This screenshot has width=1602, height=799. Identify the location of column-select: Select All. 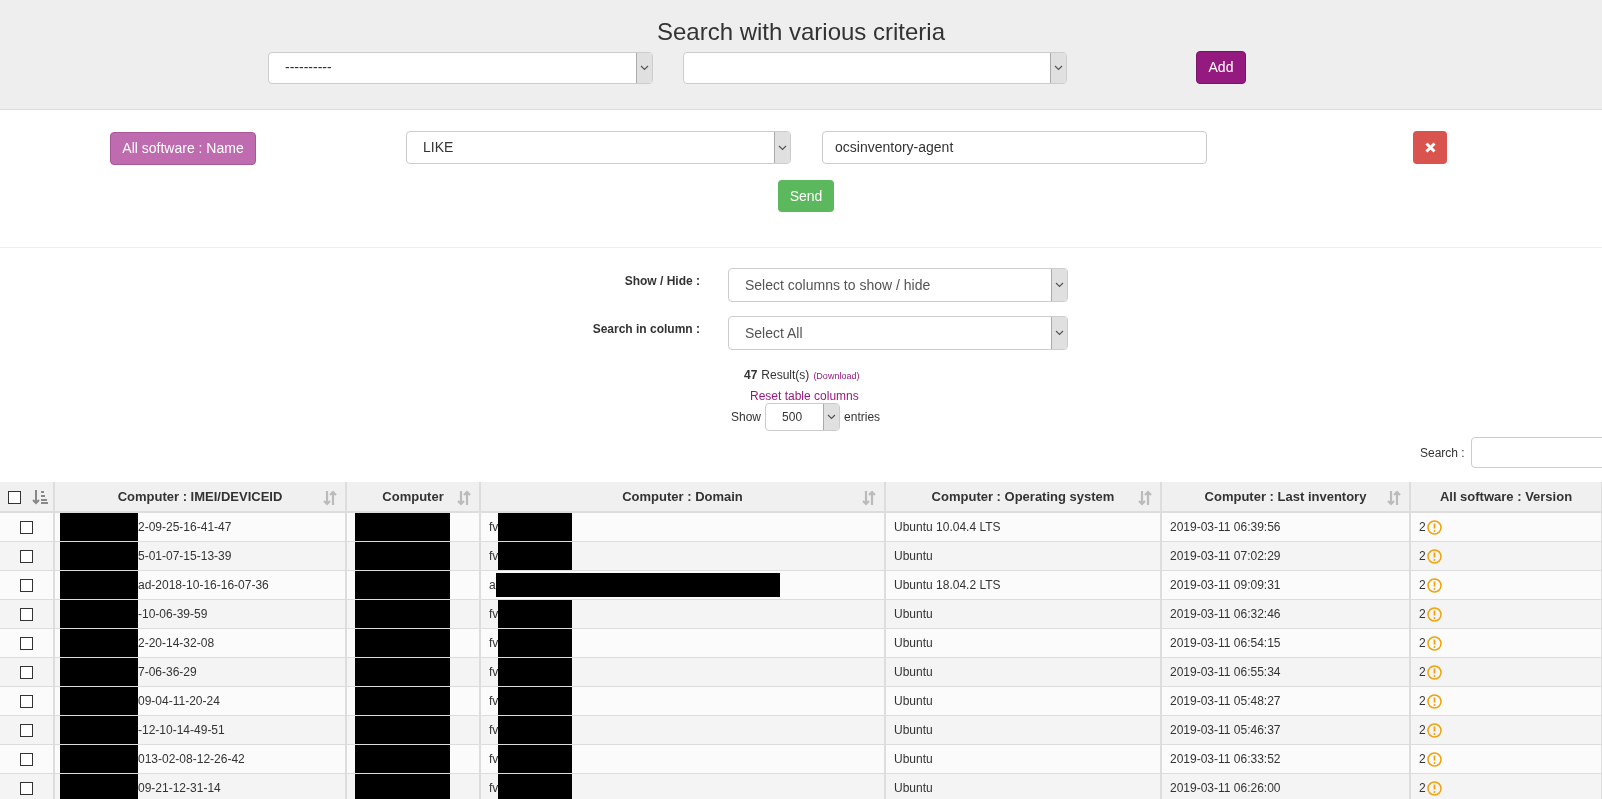
(898, 333).